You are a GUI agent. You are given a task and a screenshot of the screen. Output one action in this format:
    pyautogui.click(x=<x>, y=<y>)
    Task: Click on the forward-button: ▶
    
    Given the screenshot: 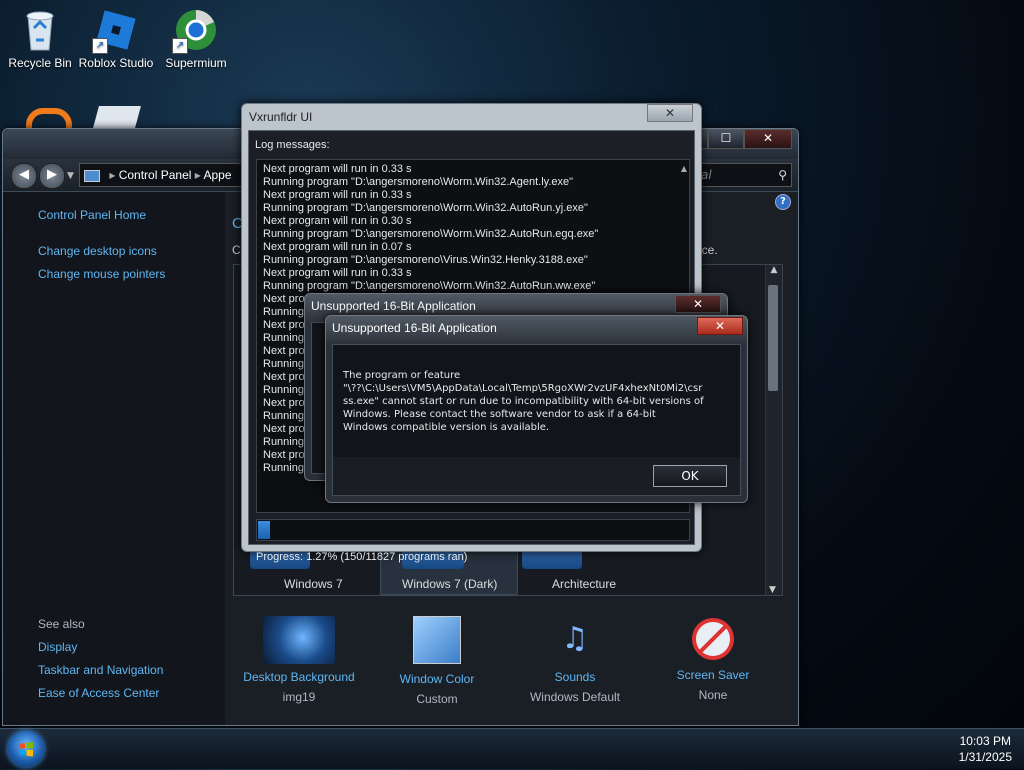 What is the action you would take?
    pyautogui.click(x=52, y=176)
    